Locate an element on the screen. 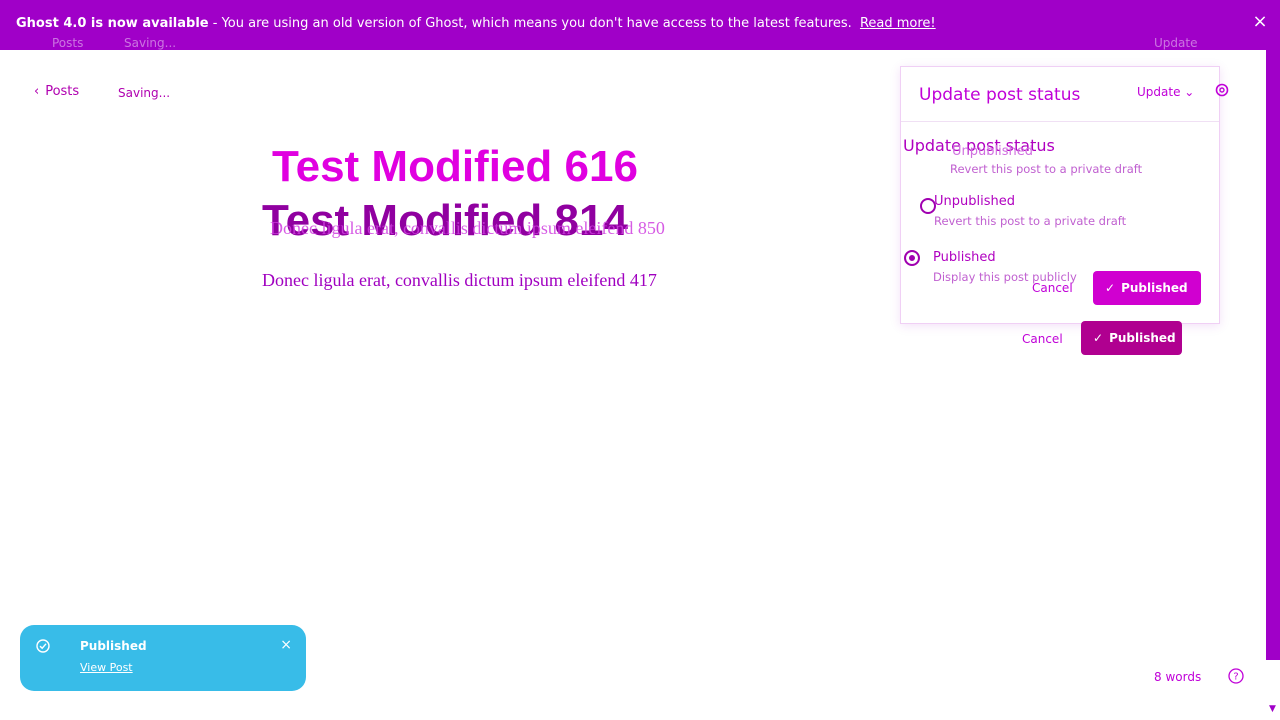 This screenshot has height=720, width=1280. check-circle-icon is located at coordinates (43, 646).